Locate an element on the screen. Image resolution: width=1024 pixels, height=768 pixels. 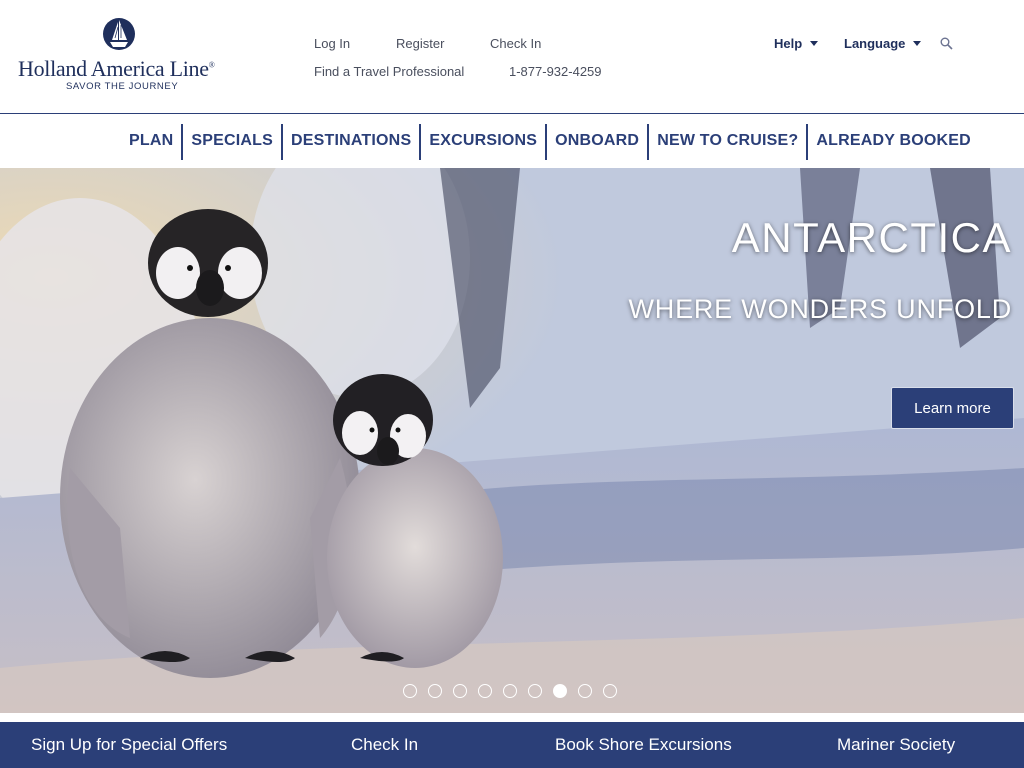
mariner-society-link: Mariner Society is located at coordinates (896, 745).